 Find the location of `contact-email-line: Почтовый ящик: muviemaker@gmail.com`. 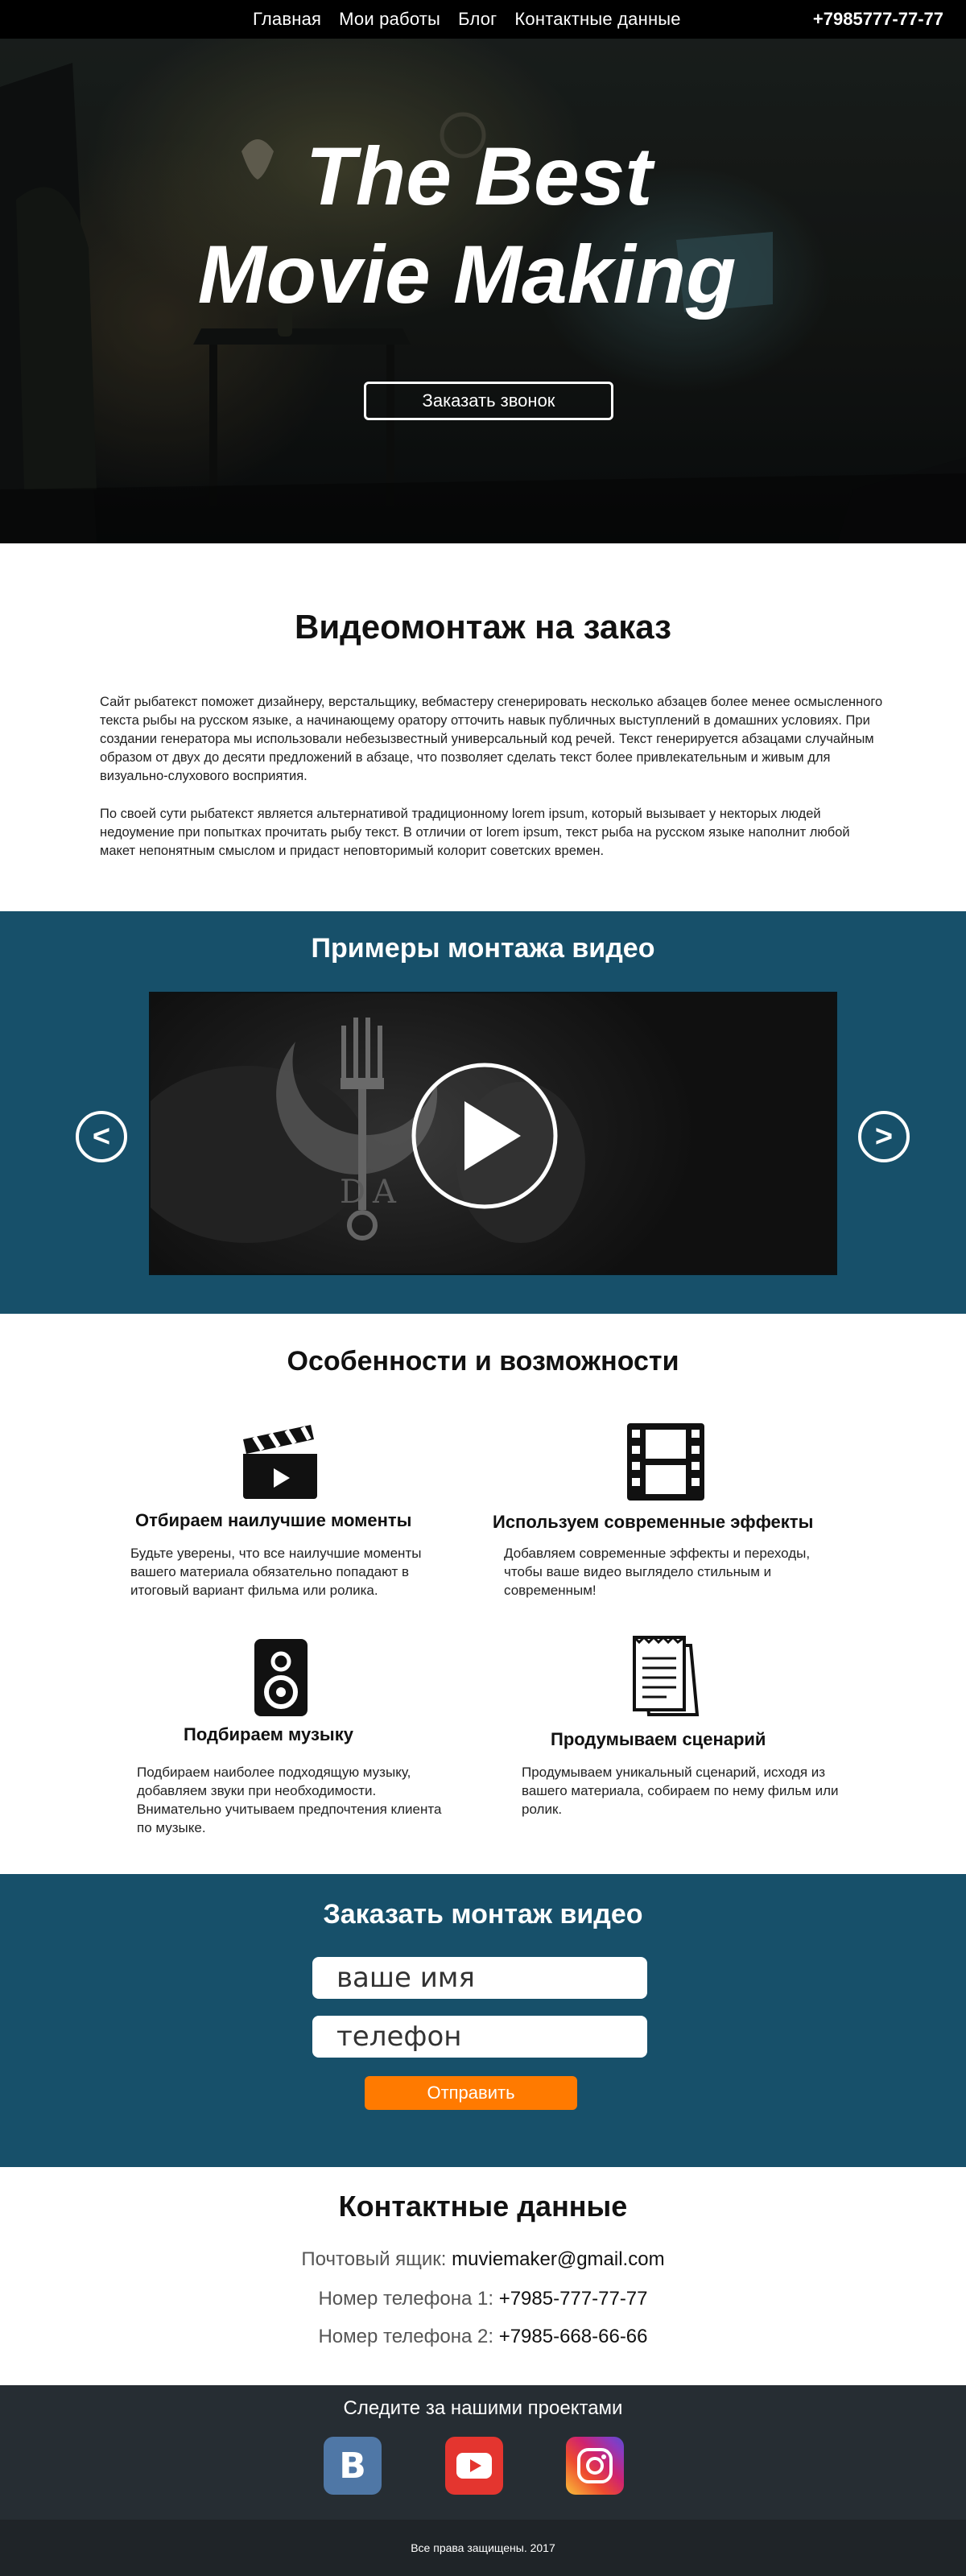

contact-email-line: Почтовый ящик: muviemaker@gmail.com is located at coordinates (483, 2259).